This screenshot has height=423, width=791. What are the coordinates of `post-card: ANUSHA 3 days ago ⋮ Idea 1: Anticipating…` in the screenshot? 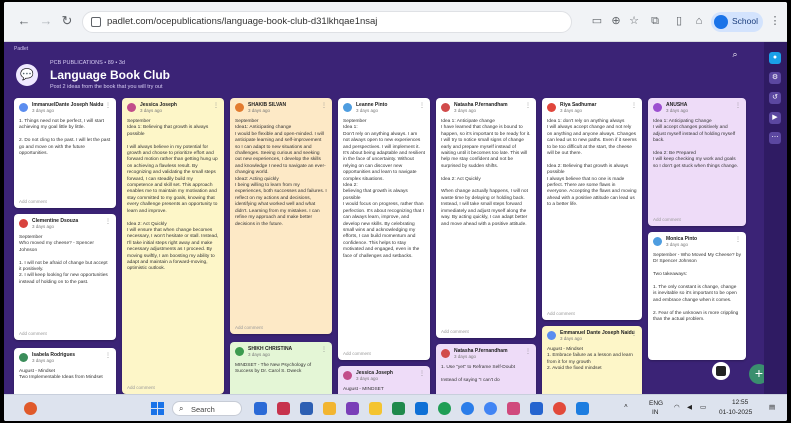 It's located at (697, 162).